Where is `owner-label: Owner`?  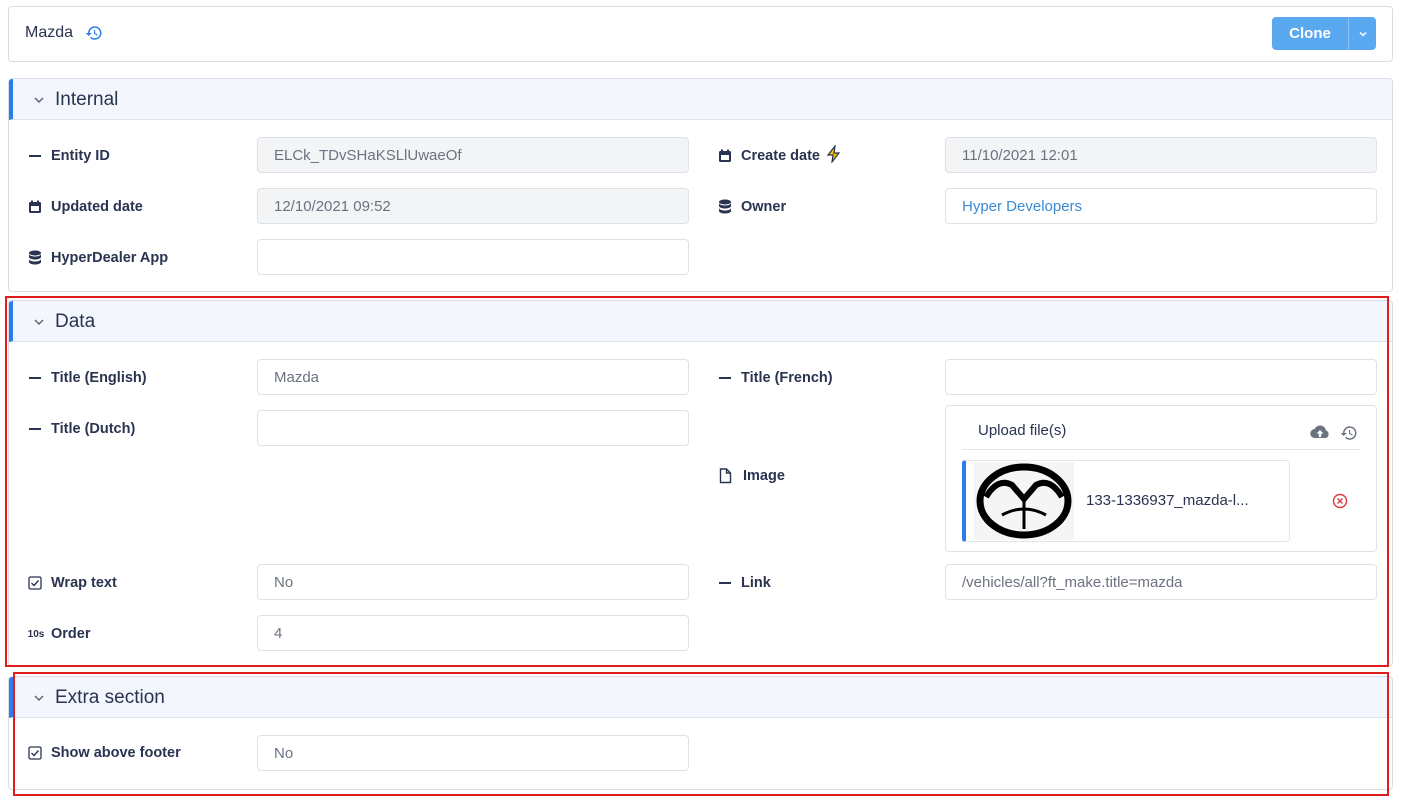 owner-label: Owner is located at coordinates (751, 207).